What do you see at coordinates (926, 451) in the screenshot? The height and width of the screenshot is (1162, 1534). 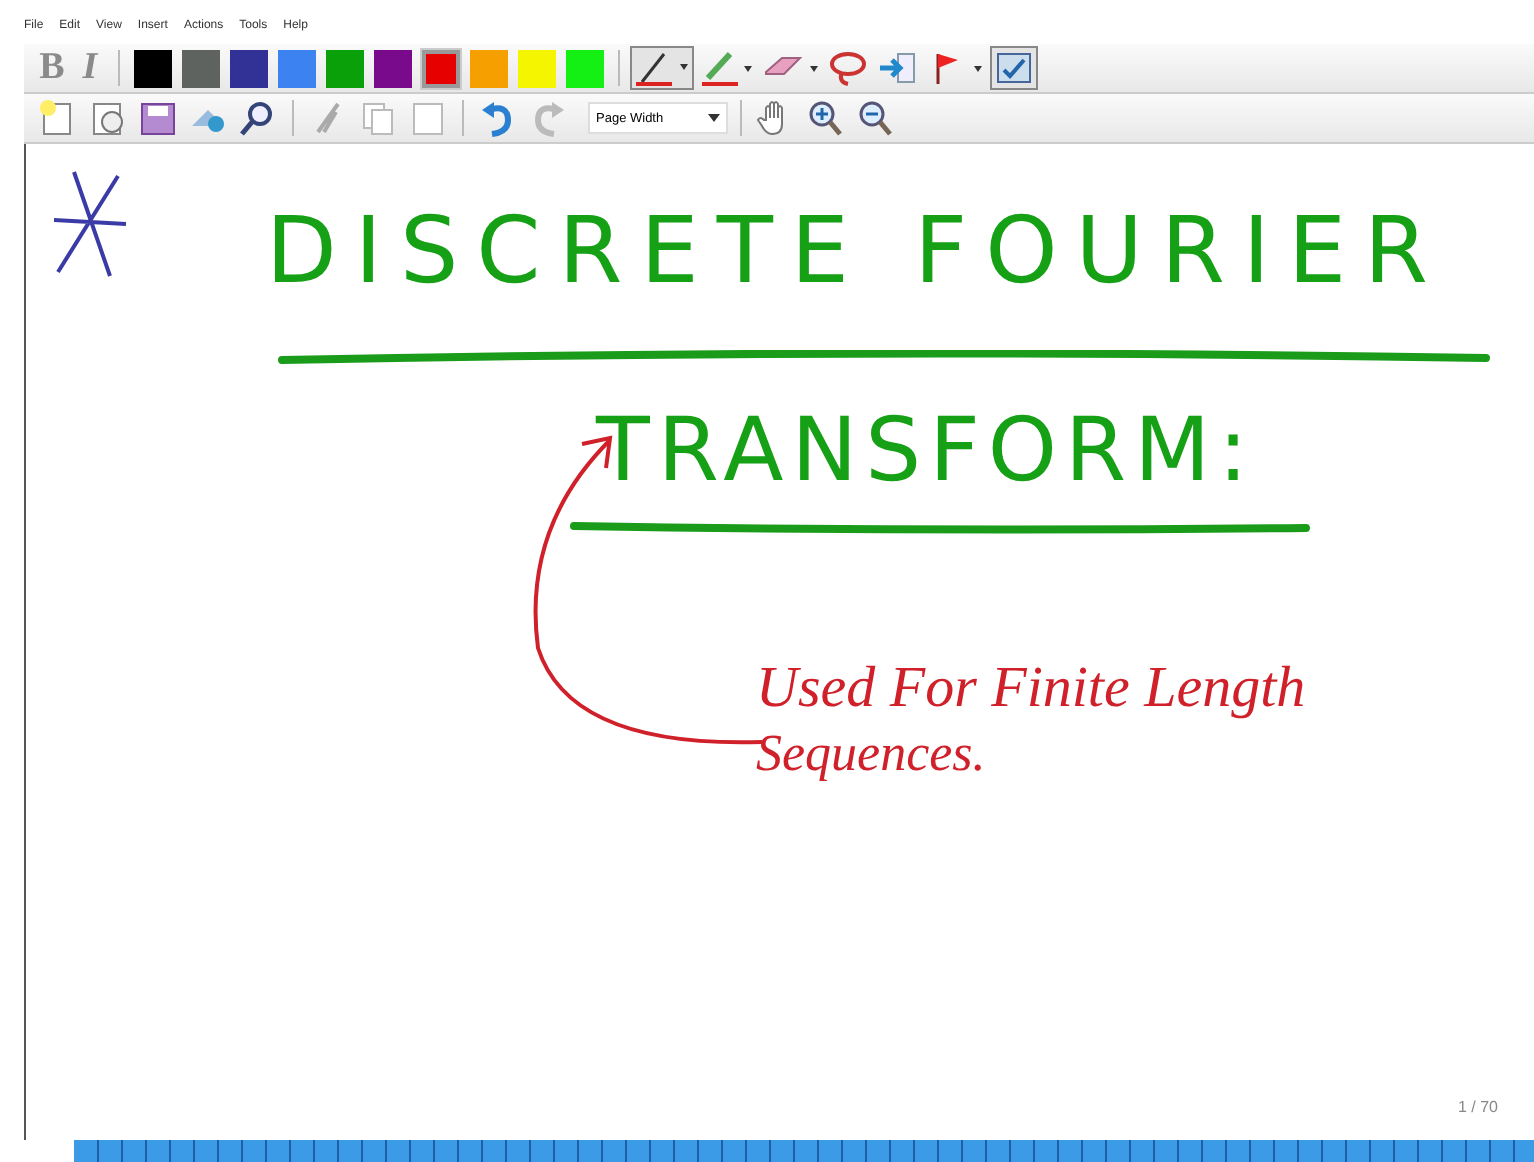 I see `handwritten-title: TRANSFORM:` at bounding box center [926, 451].